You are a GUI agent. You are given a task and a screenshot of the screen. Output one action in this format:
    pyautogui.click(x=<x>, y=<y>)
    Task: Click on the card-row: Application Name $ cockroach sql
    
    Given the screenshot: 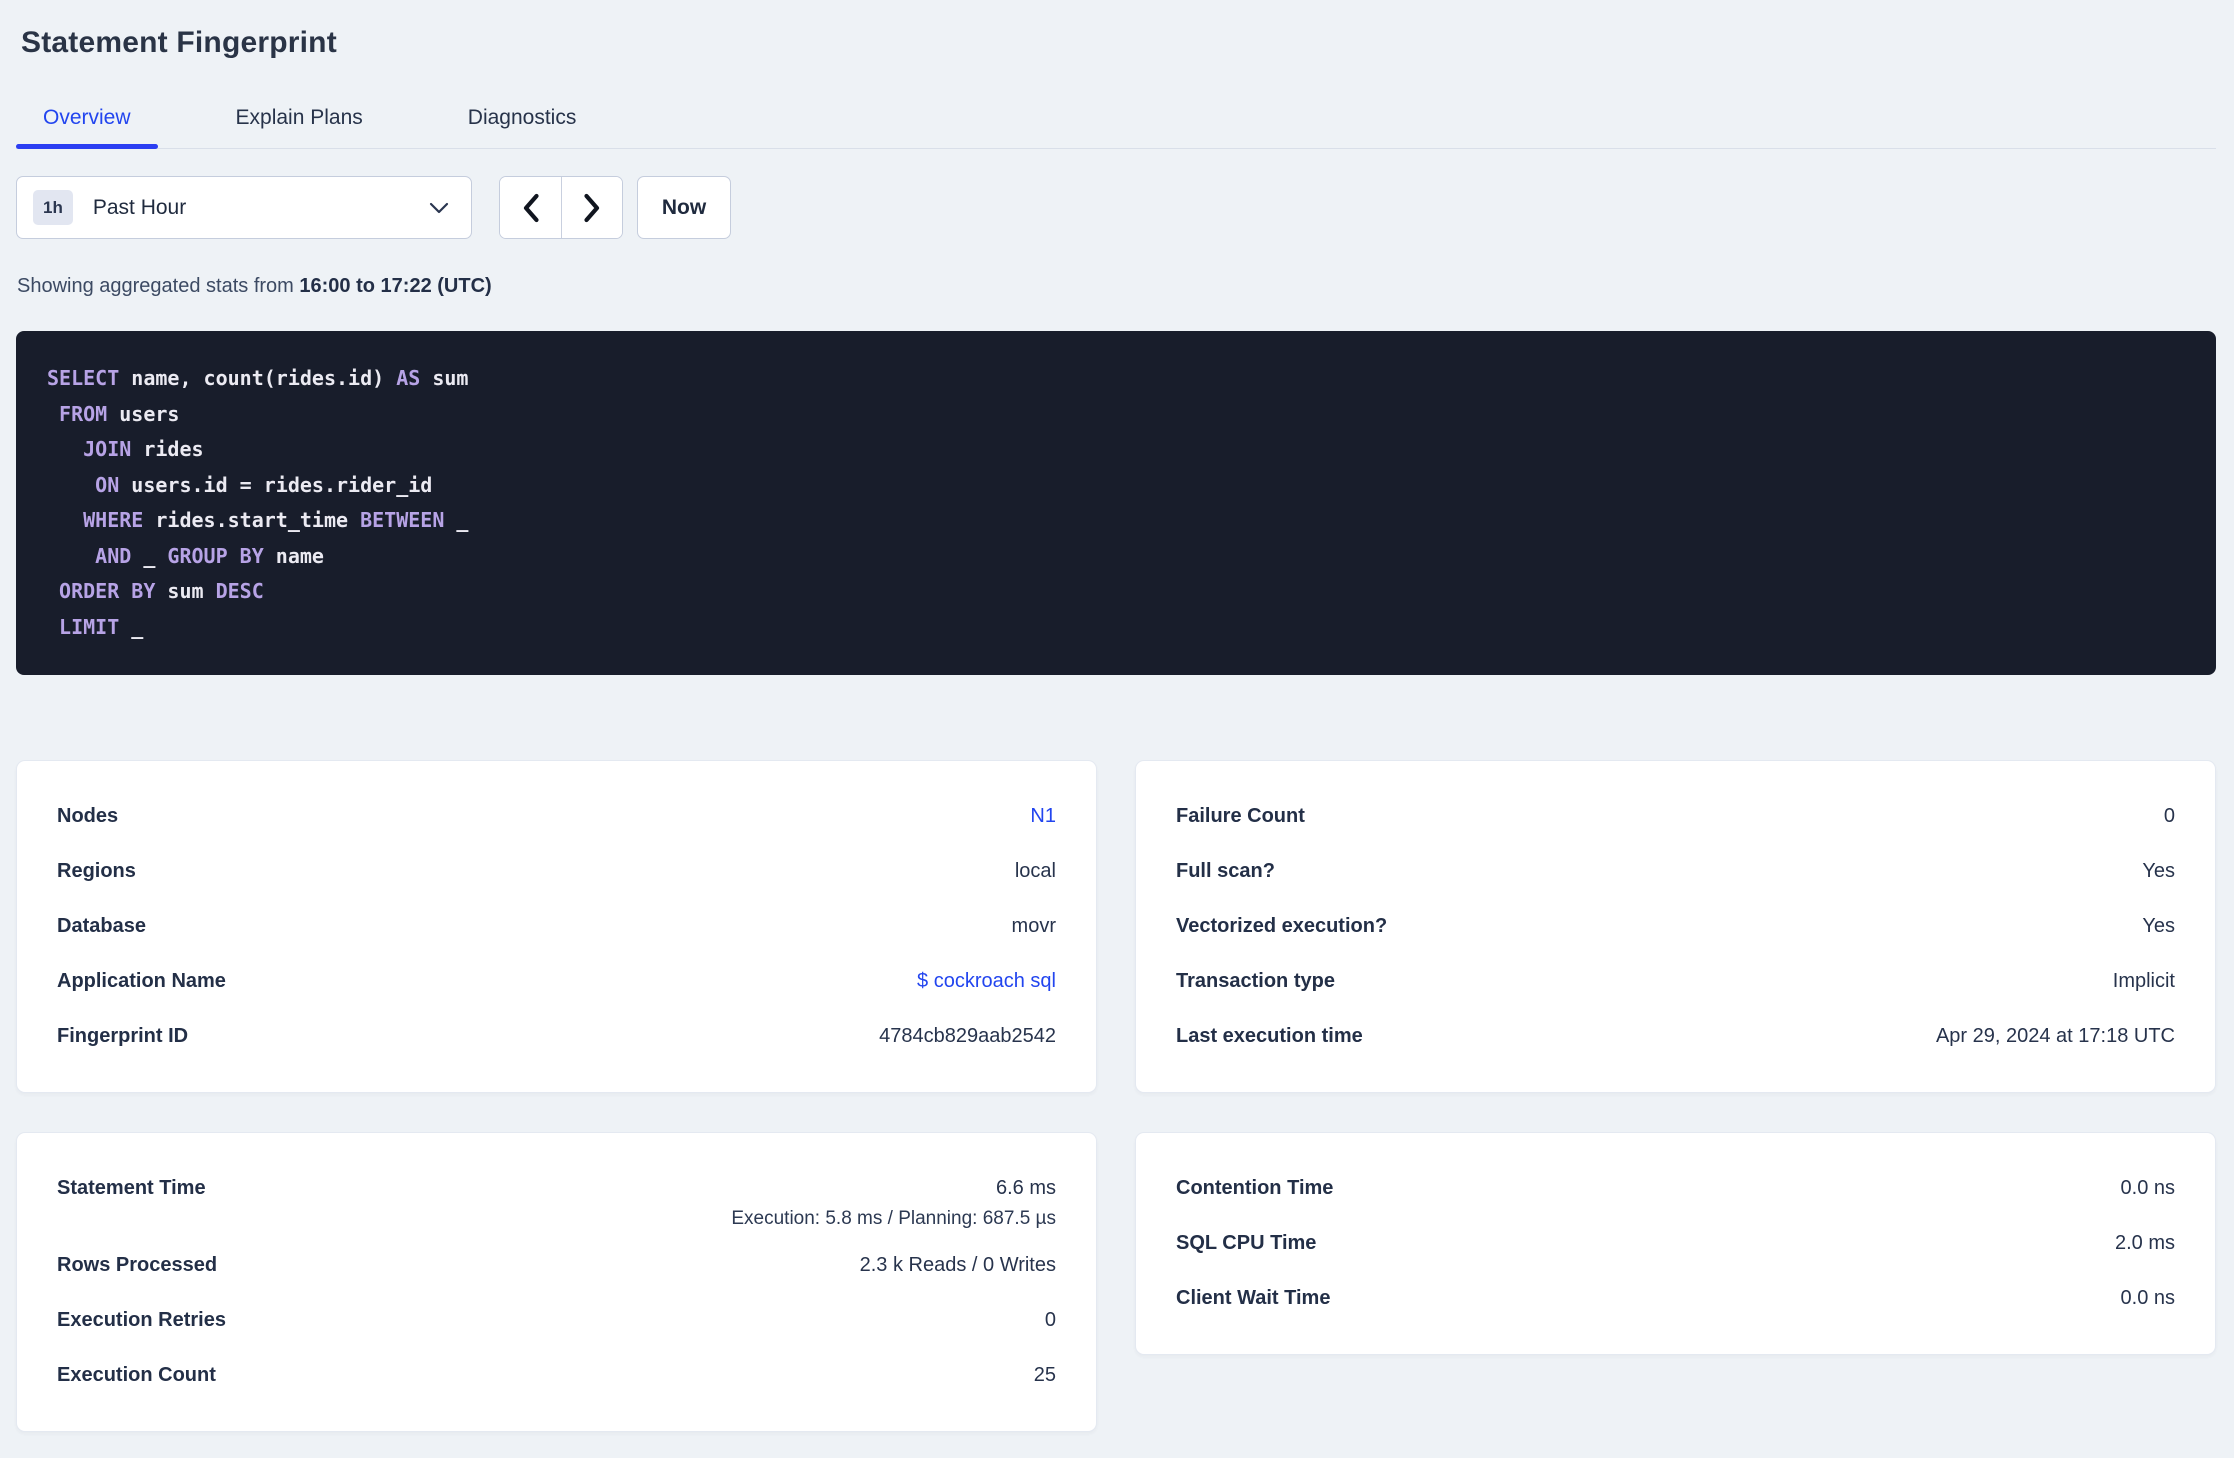 What is the action you would take?
    pyautogui.click(x=556, y=981)
    